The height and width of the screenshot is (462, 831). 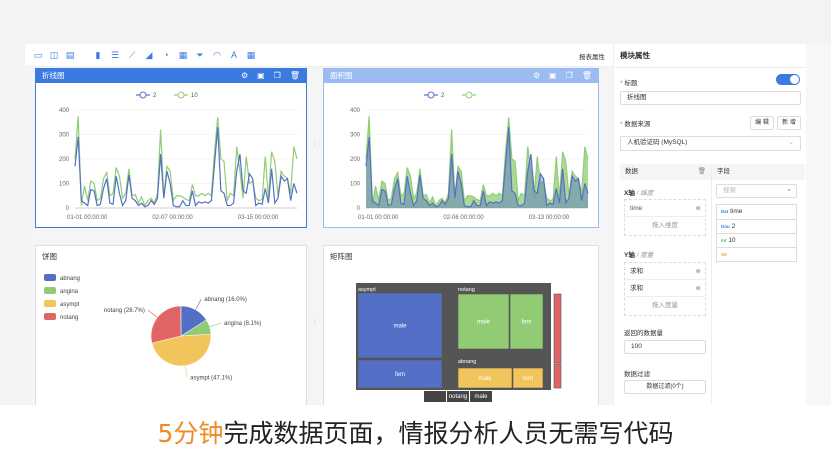 I want to click on pie-data-label: notang (28.7%), so click(x=124, y=311).